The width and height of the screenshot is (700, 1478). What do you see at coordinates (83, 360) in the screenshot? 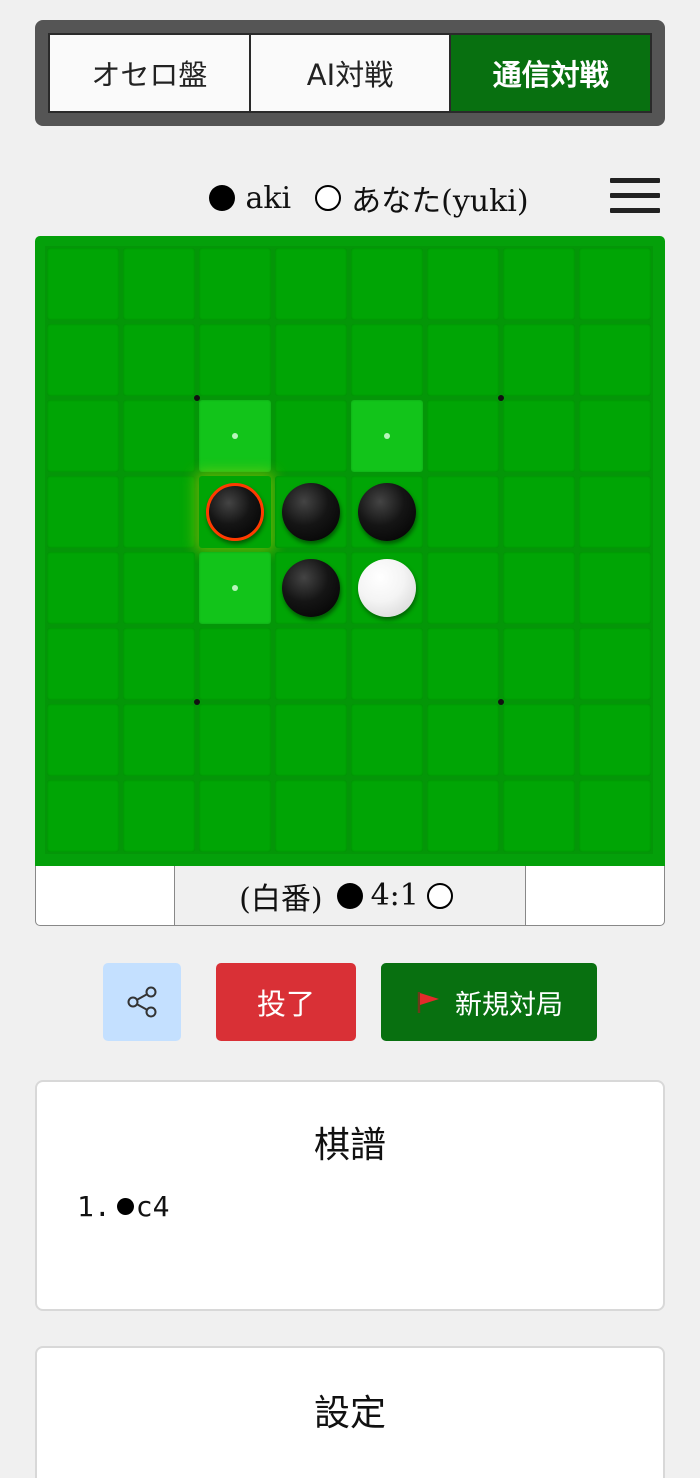
I see `board-cell-a2` at bounding box center [83, 360].